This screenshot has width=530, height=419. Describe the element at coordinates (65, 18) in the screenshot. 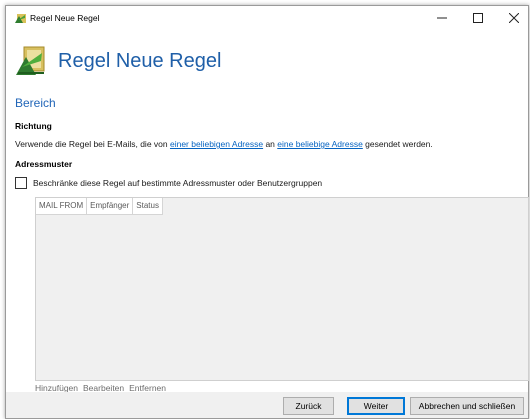

I see `window-title: Regel Neue Regel` at that location.